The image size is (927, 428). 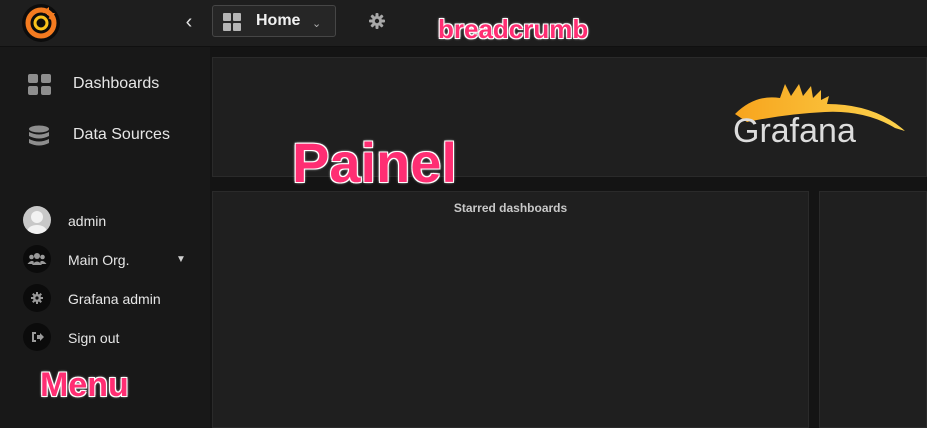 What do you see at coordinates (116, 83) in the screenshot?
I see `sidebar-item-label: Dashboards` at bounding box center [116, 83].